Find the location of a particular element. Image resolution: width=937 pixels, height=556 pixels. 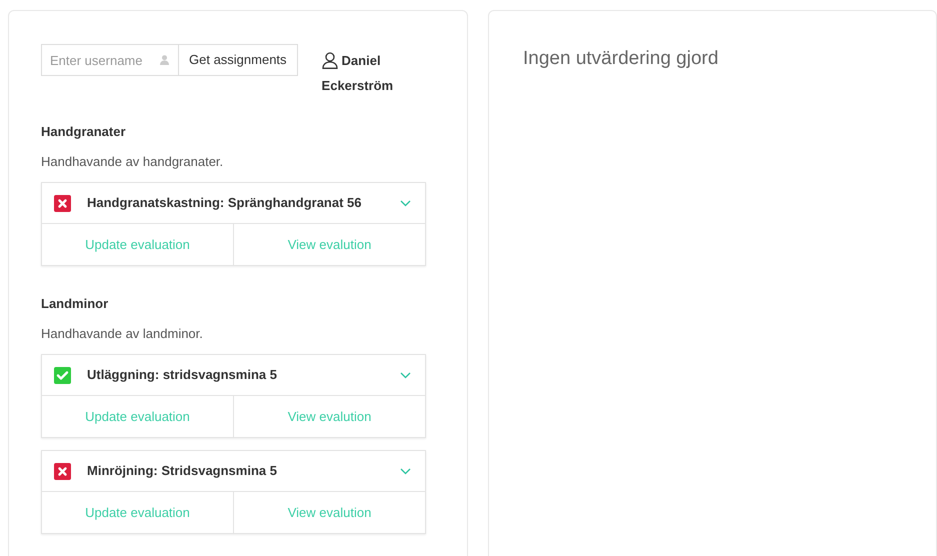

group-description: Handhavande av handgranater. is located at coordinates (132, 161).